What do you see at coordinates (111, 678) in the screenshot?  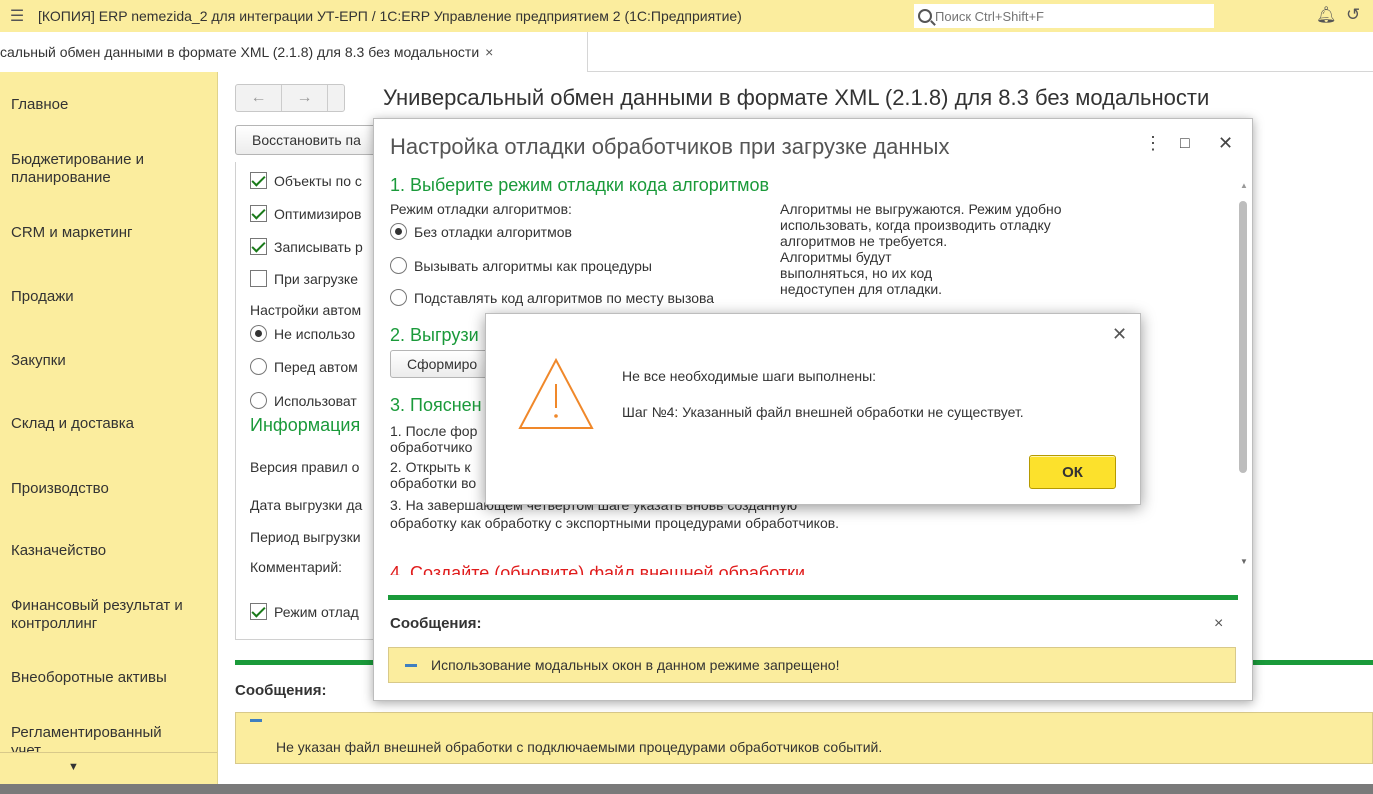 I see `sidebar-item-fixed-assets: Внеоборотные активы` at bounding box center [111, 678].